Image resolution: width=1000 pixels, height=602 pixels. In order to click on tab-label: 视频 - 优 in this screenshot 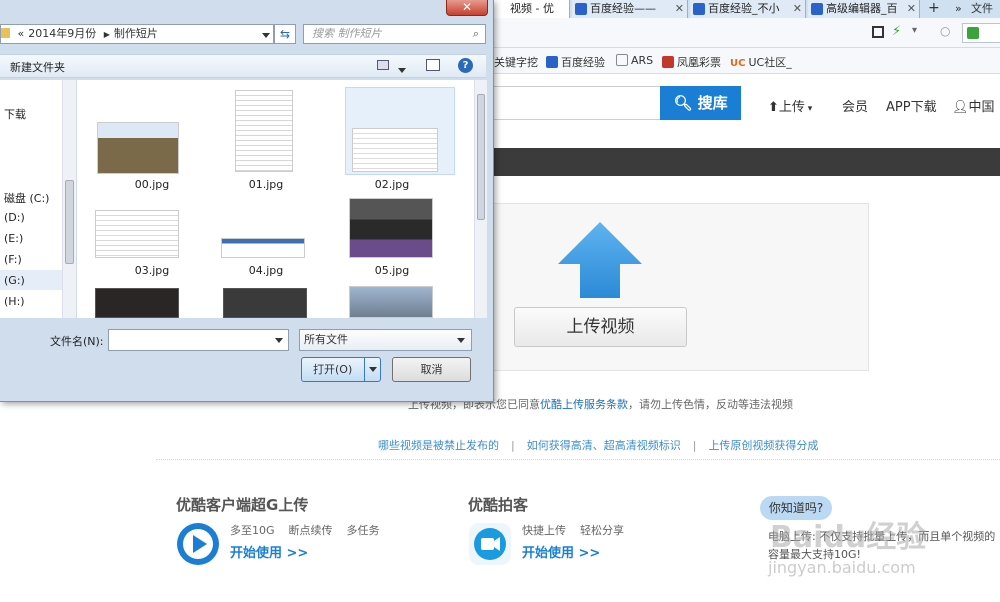, I will do `click(532, 8)`.